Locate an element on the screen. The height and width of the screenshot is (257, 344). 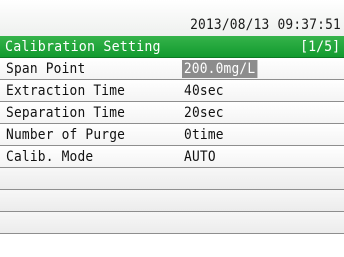
page-title: Calibration Setting is located at coordinates (83, 47).